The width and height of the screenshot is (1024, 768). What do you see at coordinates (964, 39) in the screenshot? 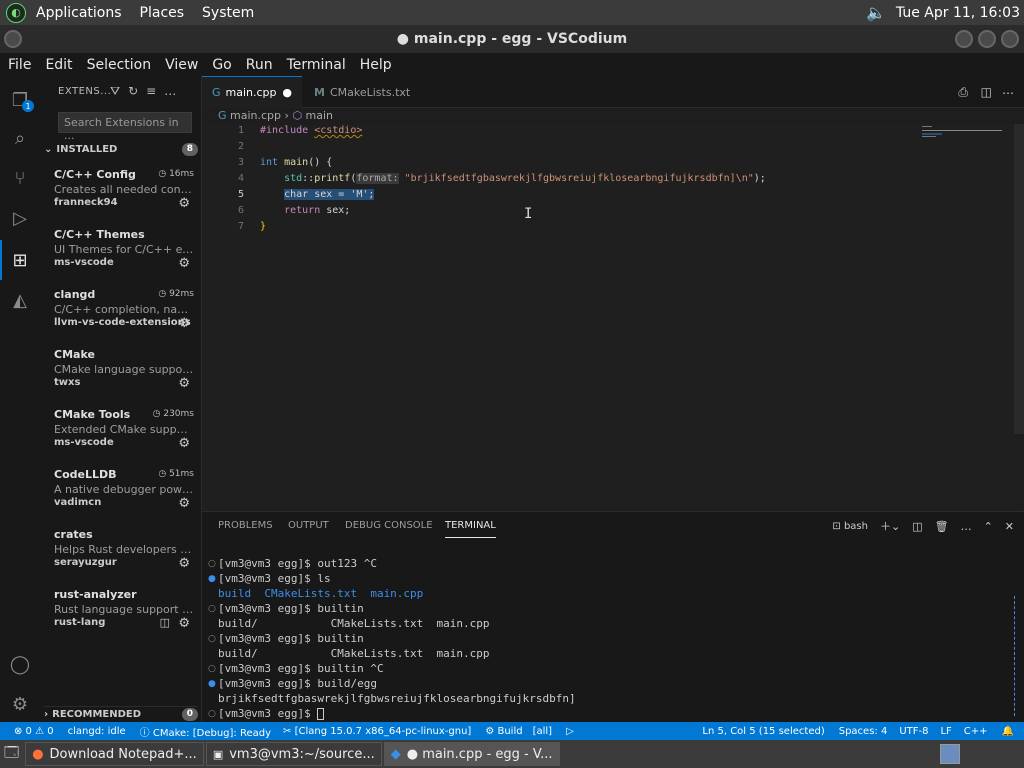
I see `minimize-button` at bounding box center [964, 39].